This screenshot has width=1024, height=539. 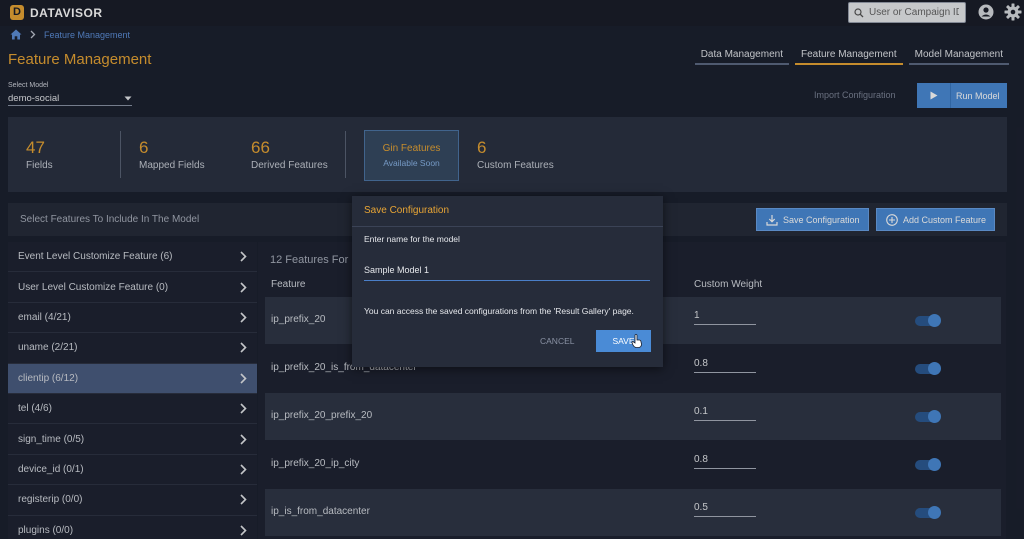 What do you see at coordinates (636, 341) in the screenshot?
I see `hand-cursor-icon` at bounding box center [636, 341].